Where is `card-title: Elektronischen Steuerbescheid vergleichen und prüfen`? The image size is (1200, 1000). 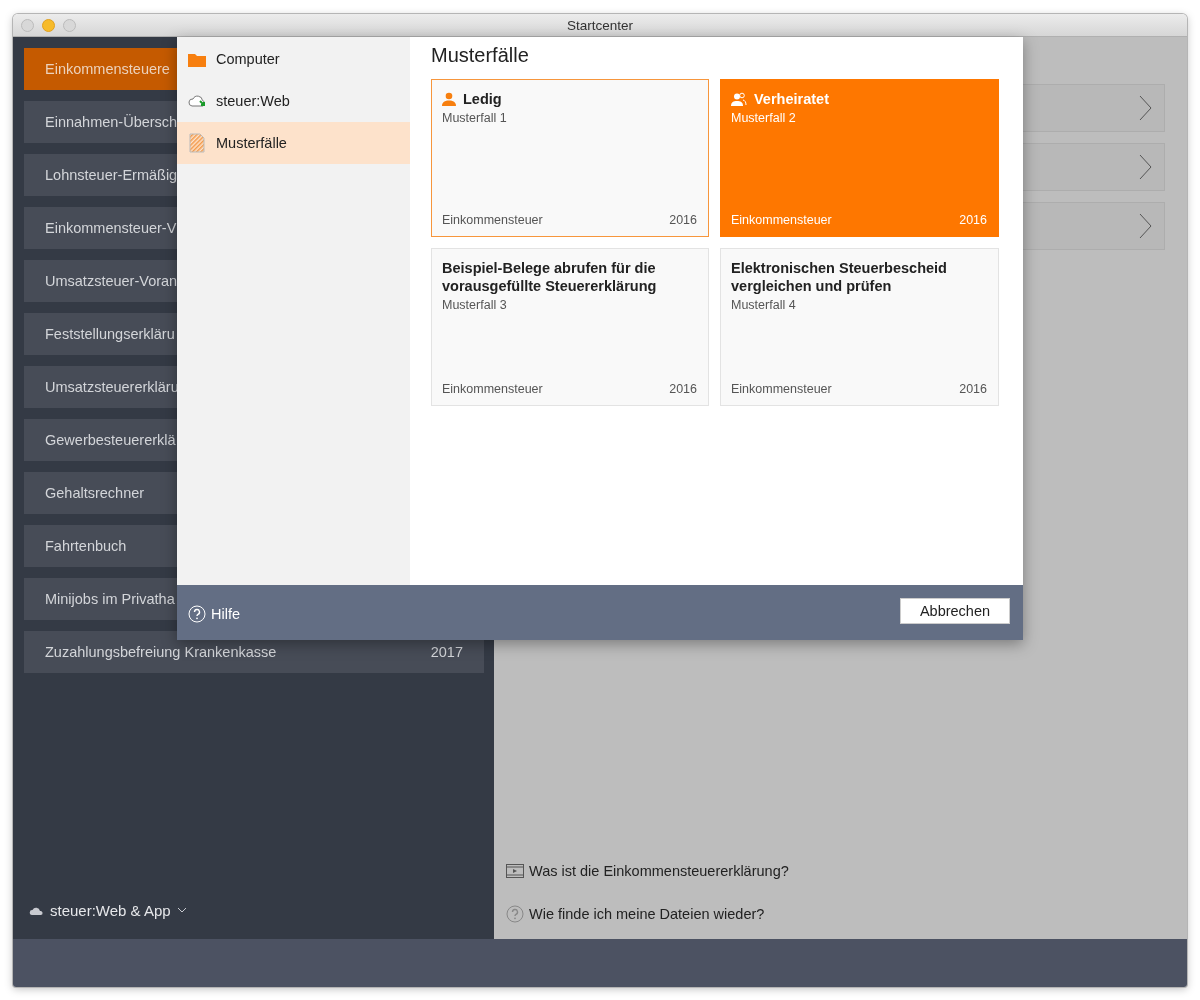 card-title: Elektronischen Steuerbescheid vergleichen und prüfen is located at coordinates (839, 277).